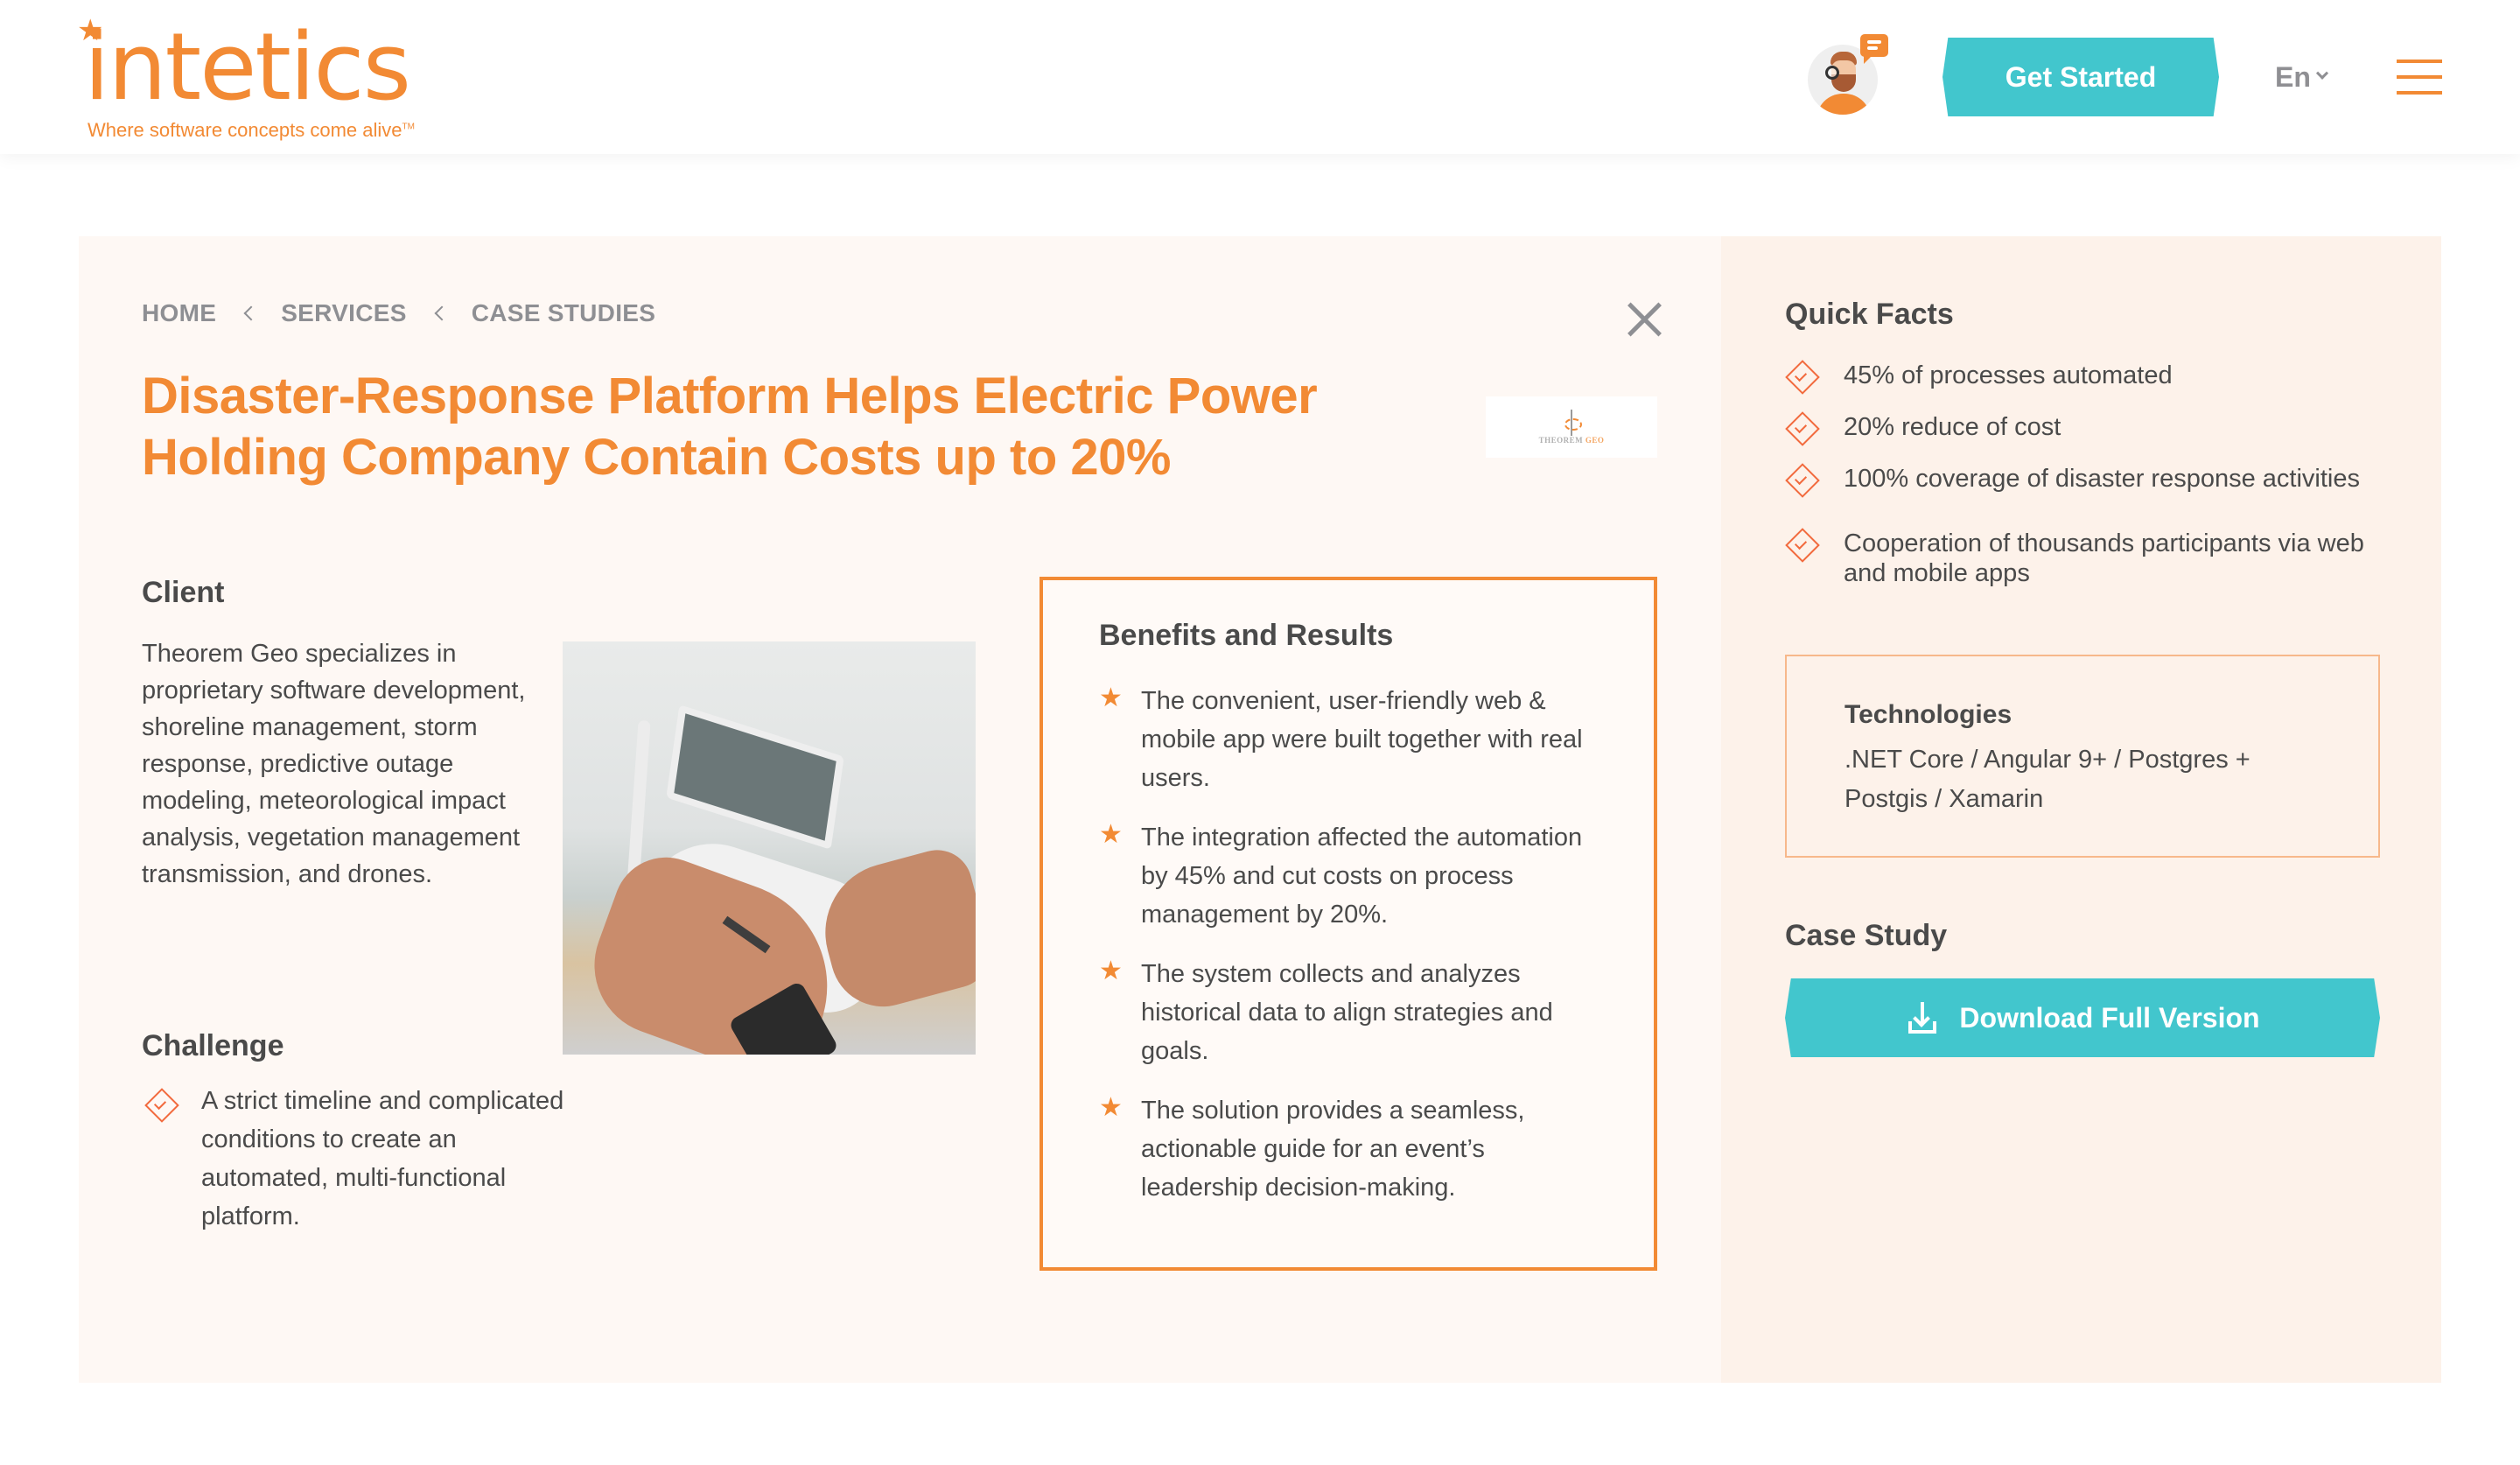 Image resolution: width=2520 pixels, height=1465 pixels. I want to click on language-selector: En, so click(2301, 77).